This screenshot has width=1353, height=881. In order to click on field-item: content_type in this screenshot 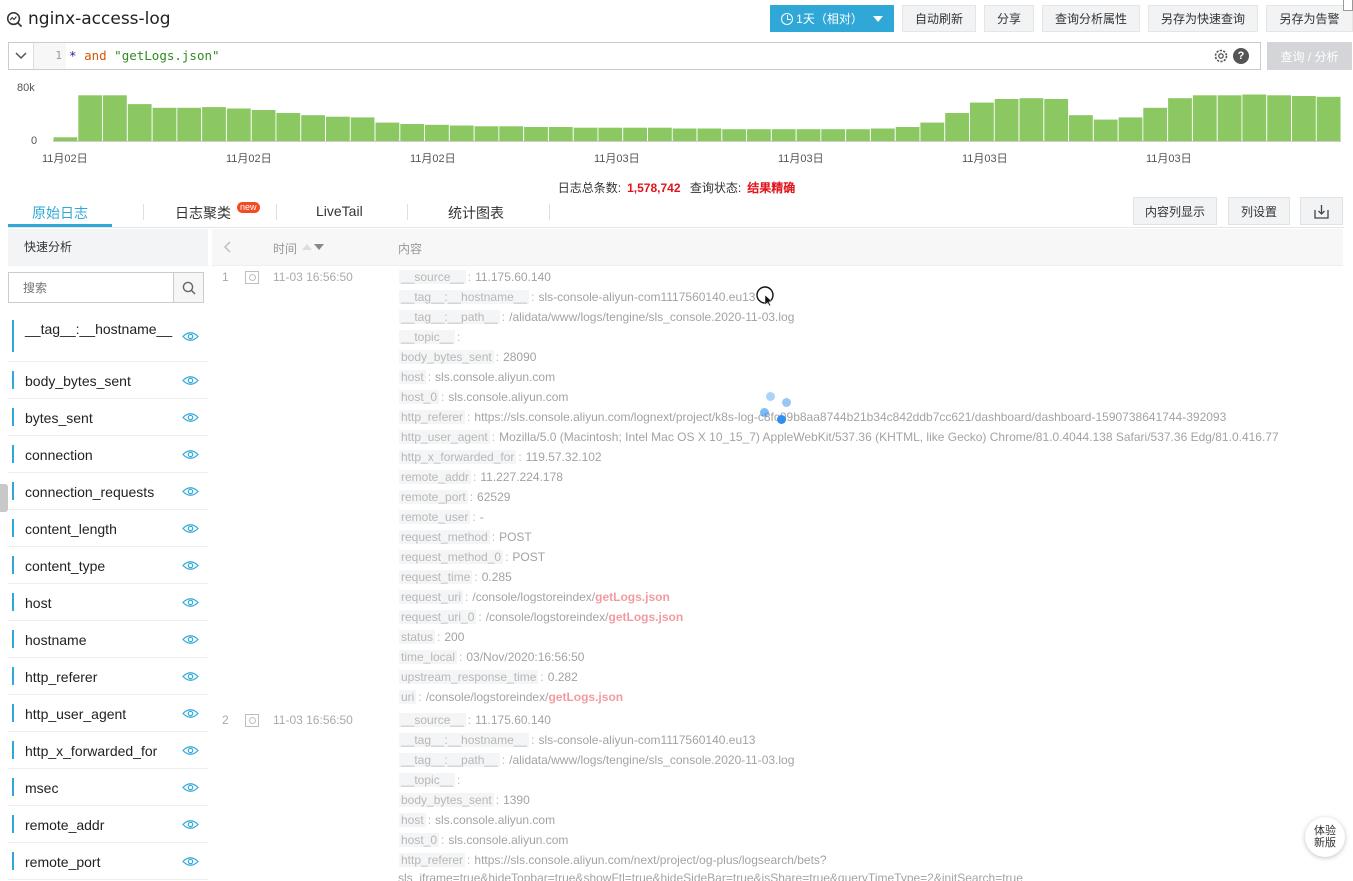, I will do `click(108, 565)`.